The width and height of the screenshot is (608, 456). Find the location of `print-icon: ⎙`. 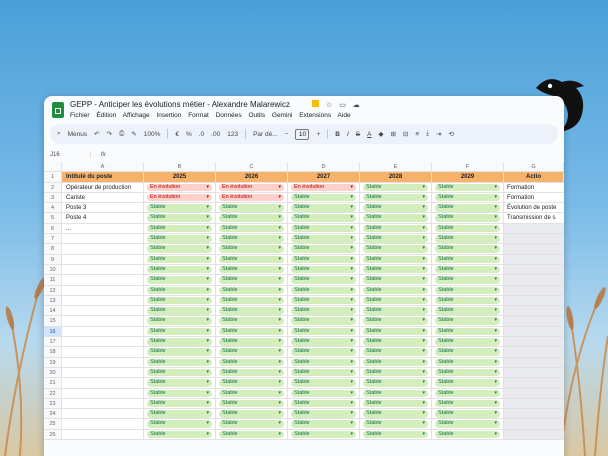

print-icon: ⎙ is located at coordinates (121, 134).